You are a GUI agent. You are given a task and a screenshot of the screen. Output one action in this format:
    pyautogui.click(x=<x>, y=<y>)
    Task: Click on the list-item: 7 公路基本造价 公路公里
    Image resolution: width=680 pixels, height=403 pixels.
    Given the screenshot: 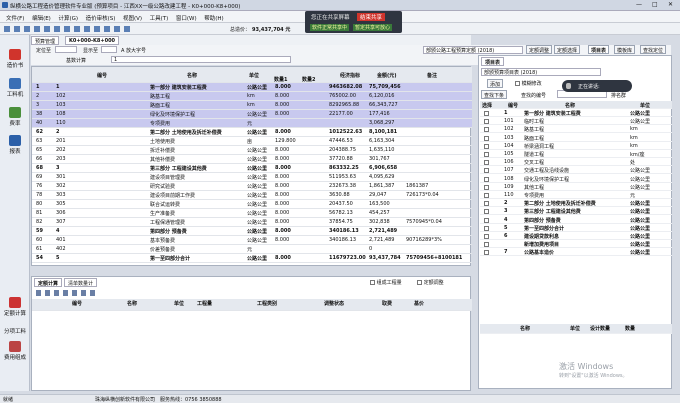 What is the action you would take?
    pyautogui.click(x=576, y=252)
    